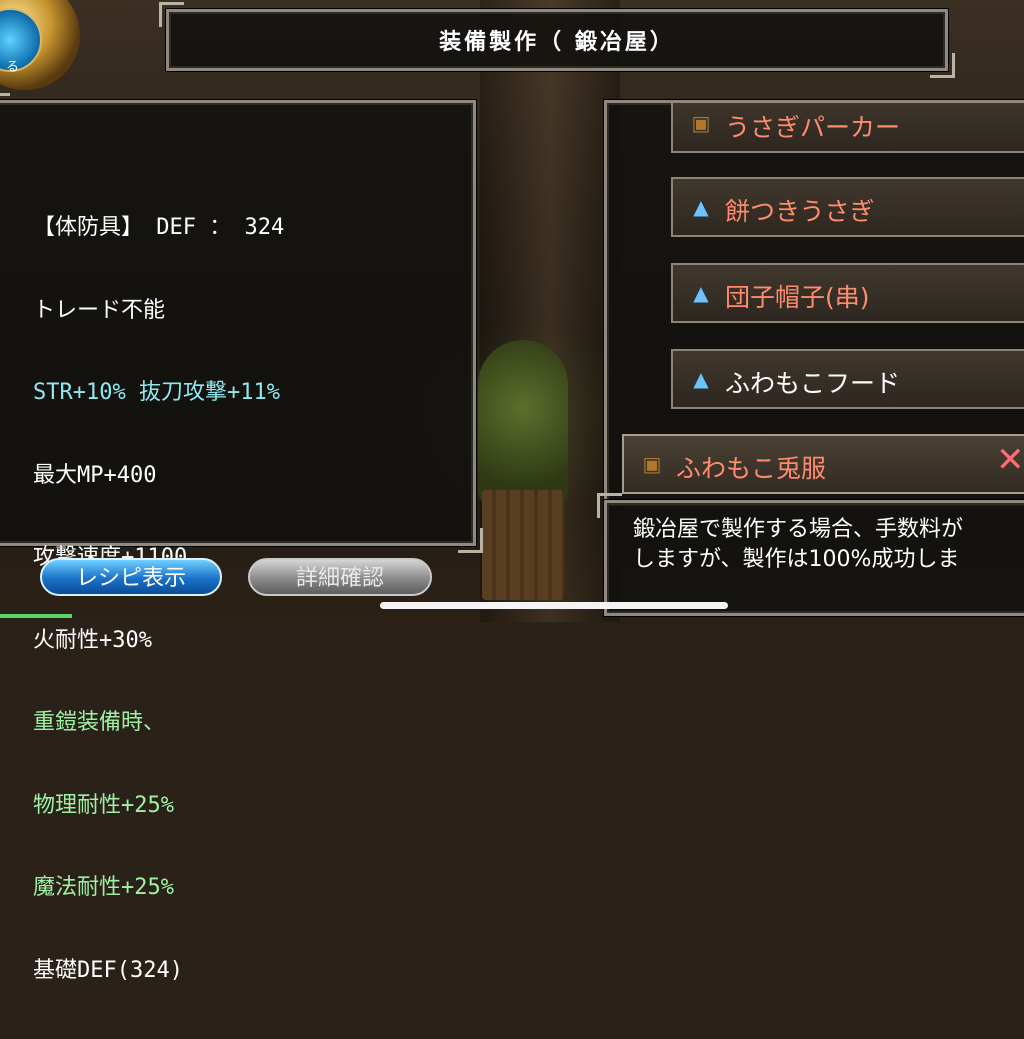 The image size is (1024, 1039). I want to click on show-recipe-button: レシピ表示, so click(131, 577).